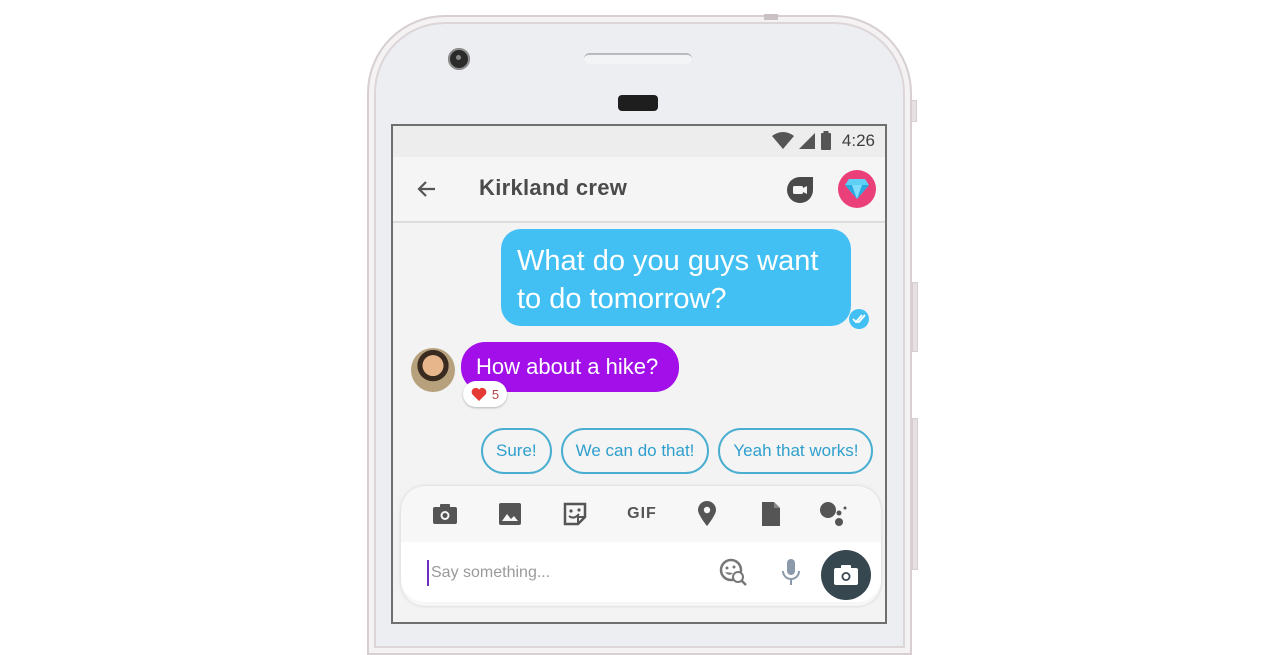 Image resolution: width=1280 pixels, height=655 pixels. What do you see at coordinates (638, 58) in the screenshot?
I see `earpiece-speaker` at bounding box center [638, 58].